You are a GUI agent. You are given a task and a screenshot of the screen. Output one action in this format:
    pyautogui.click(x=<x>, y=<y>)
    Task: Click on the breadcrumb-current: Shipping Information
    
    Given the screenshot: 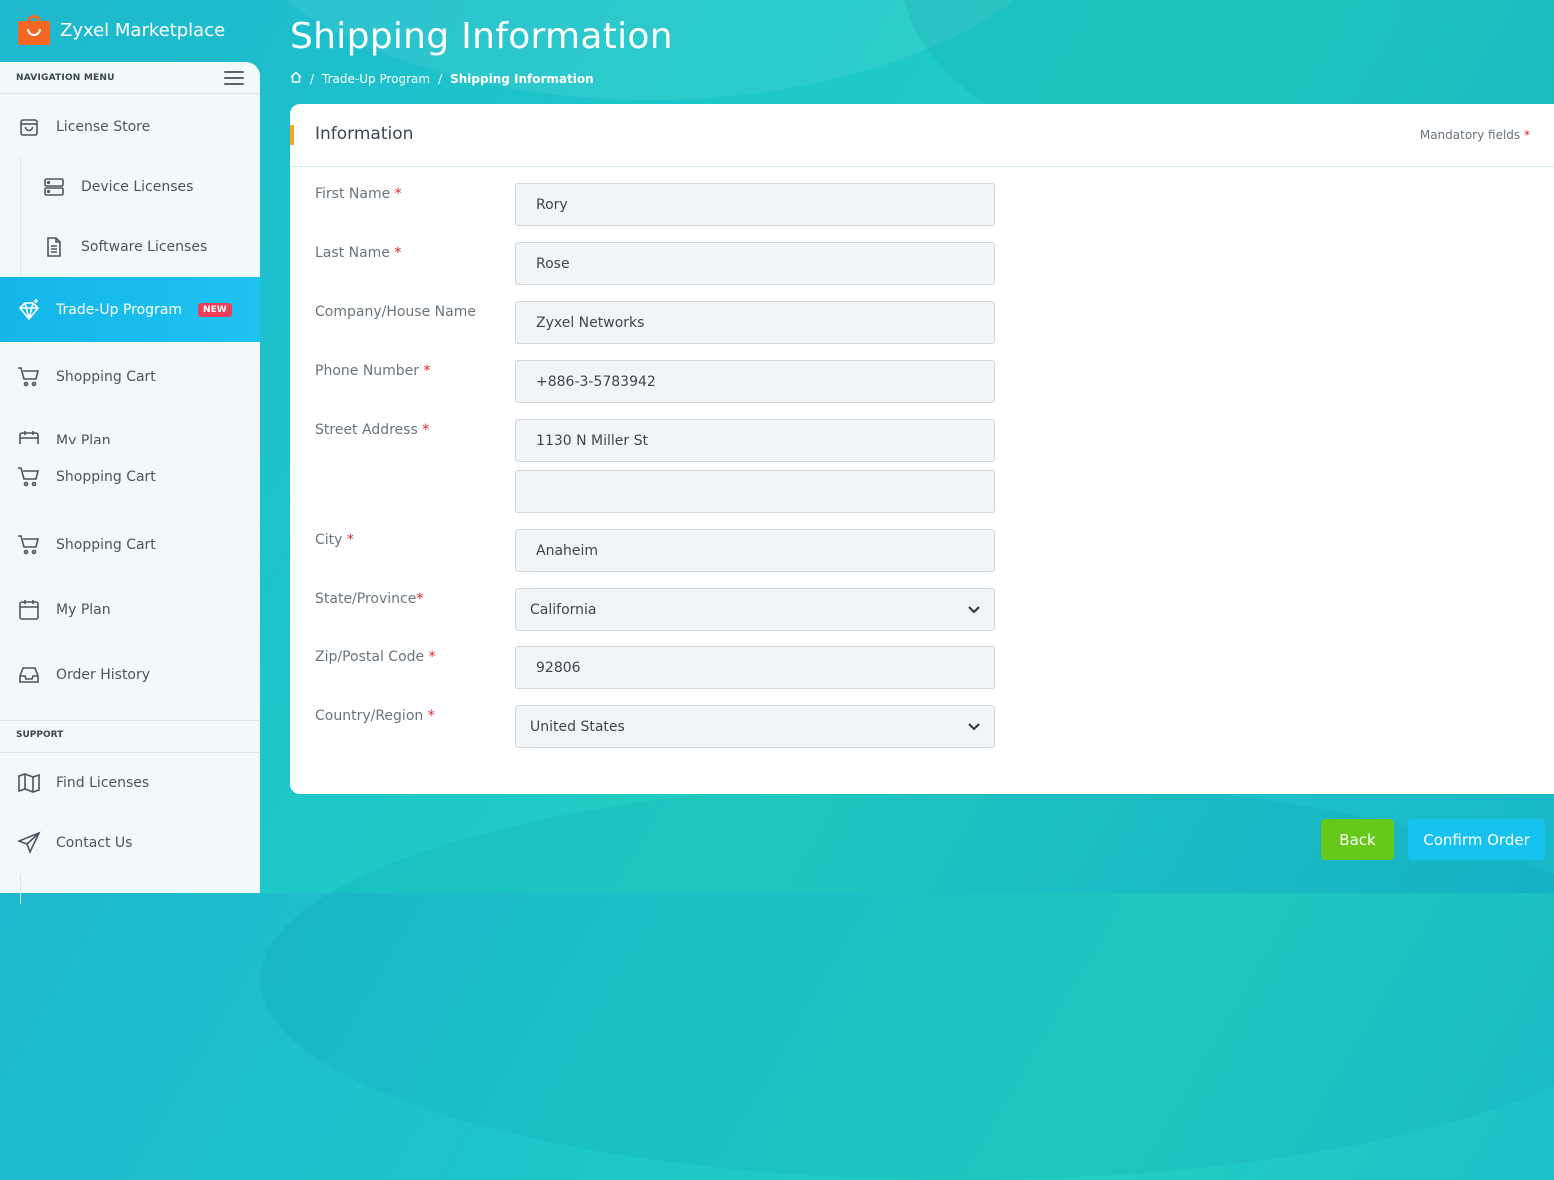 What is the action you would take?
    pyautogui.click(x=522, y=78)
    